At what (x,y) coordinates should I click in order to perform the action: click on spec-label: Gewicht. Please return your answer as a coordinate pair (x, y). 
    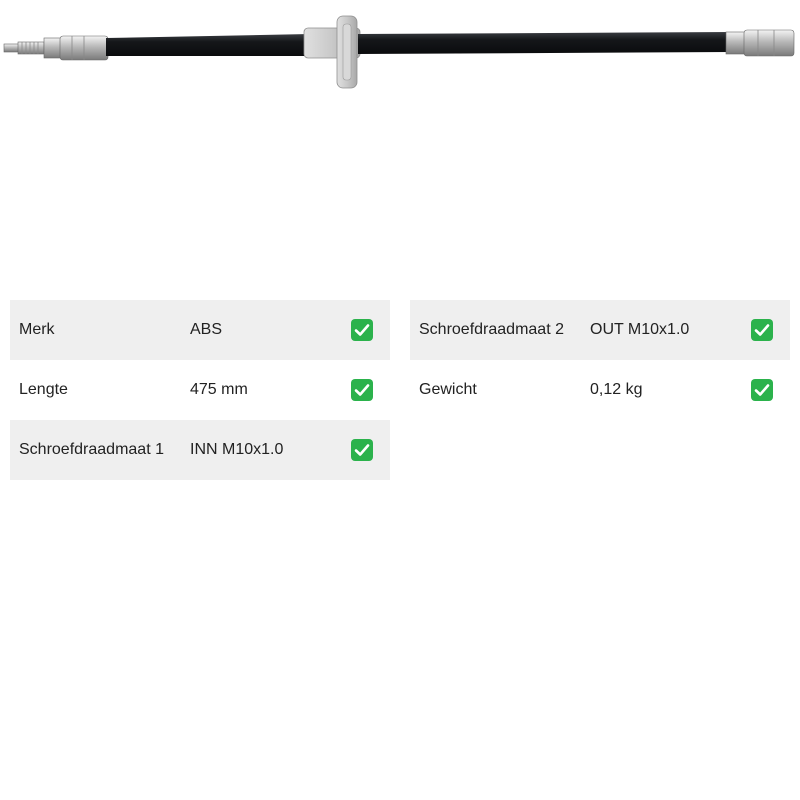
    Looking at the image, I should click on (448, 389).